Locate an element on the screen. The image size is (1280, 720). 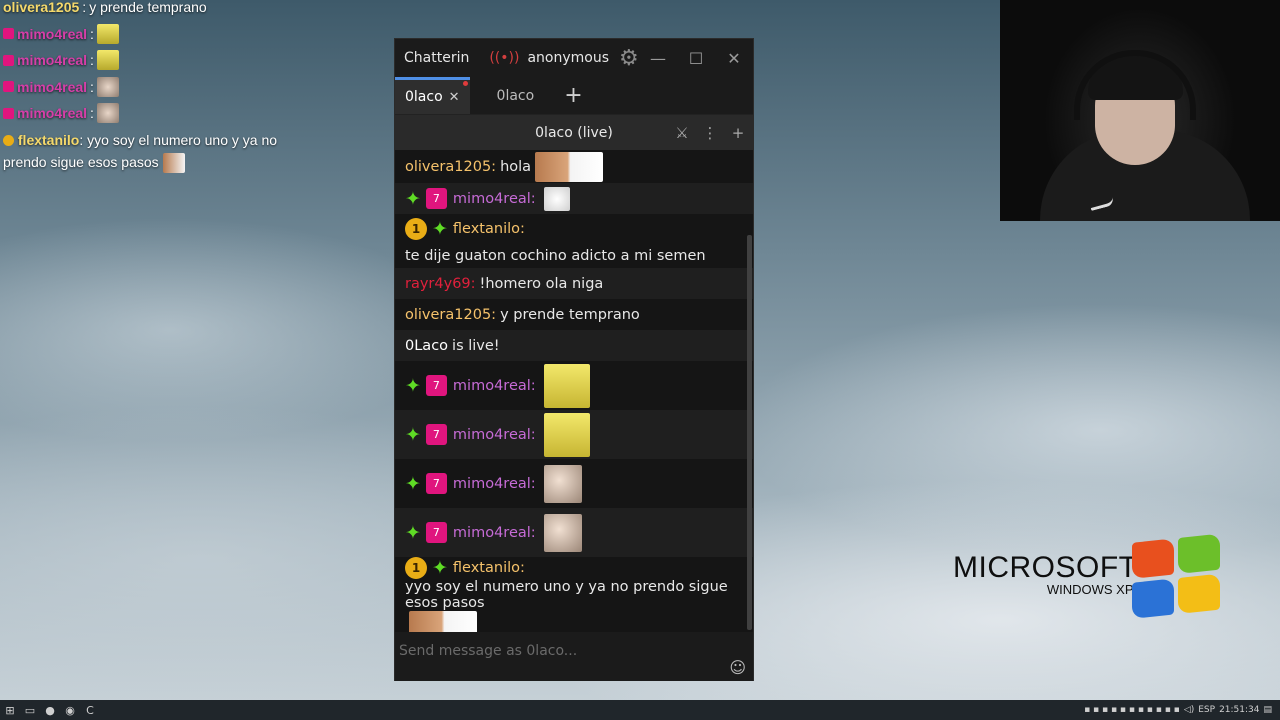
overlay-username: flextanilo is located at coordinates (48, 139).